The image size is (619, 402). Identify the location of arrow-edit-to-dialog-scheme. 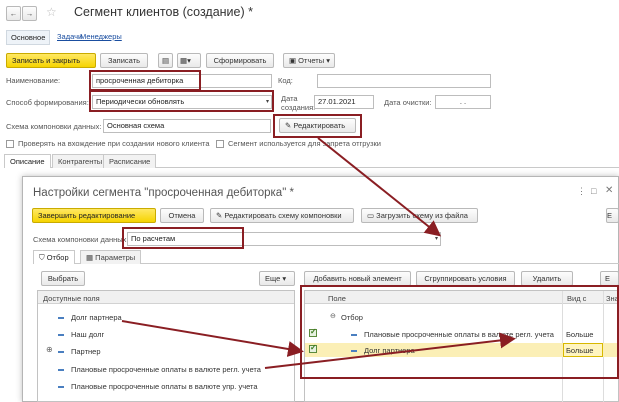
(379, 187).